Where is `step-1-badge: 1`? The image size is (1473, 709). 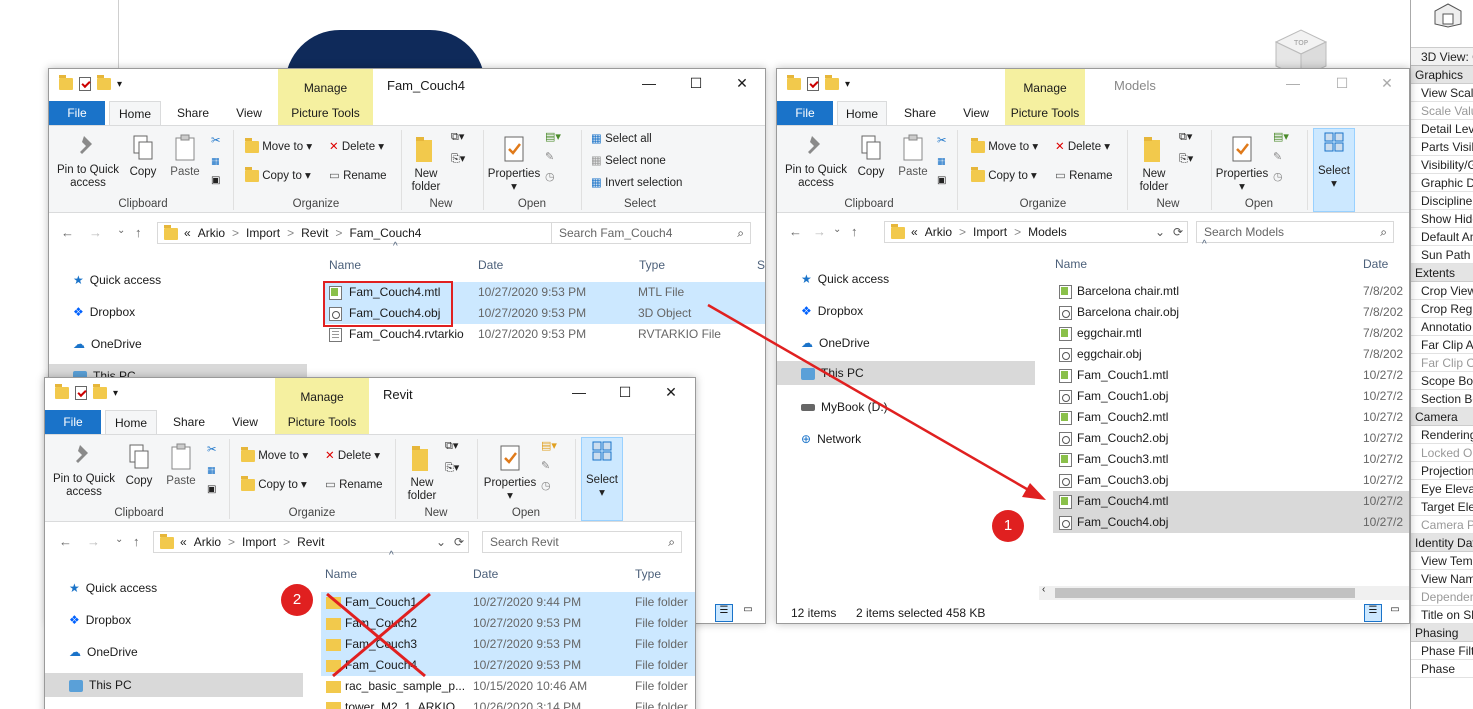
step-1-badge: 1 is located at coordinates (1008, 526).